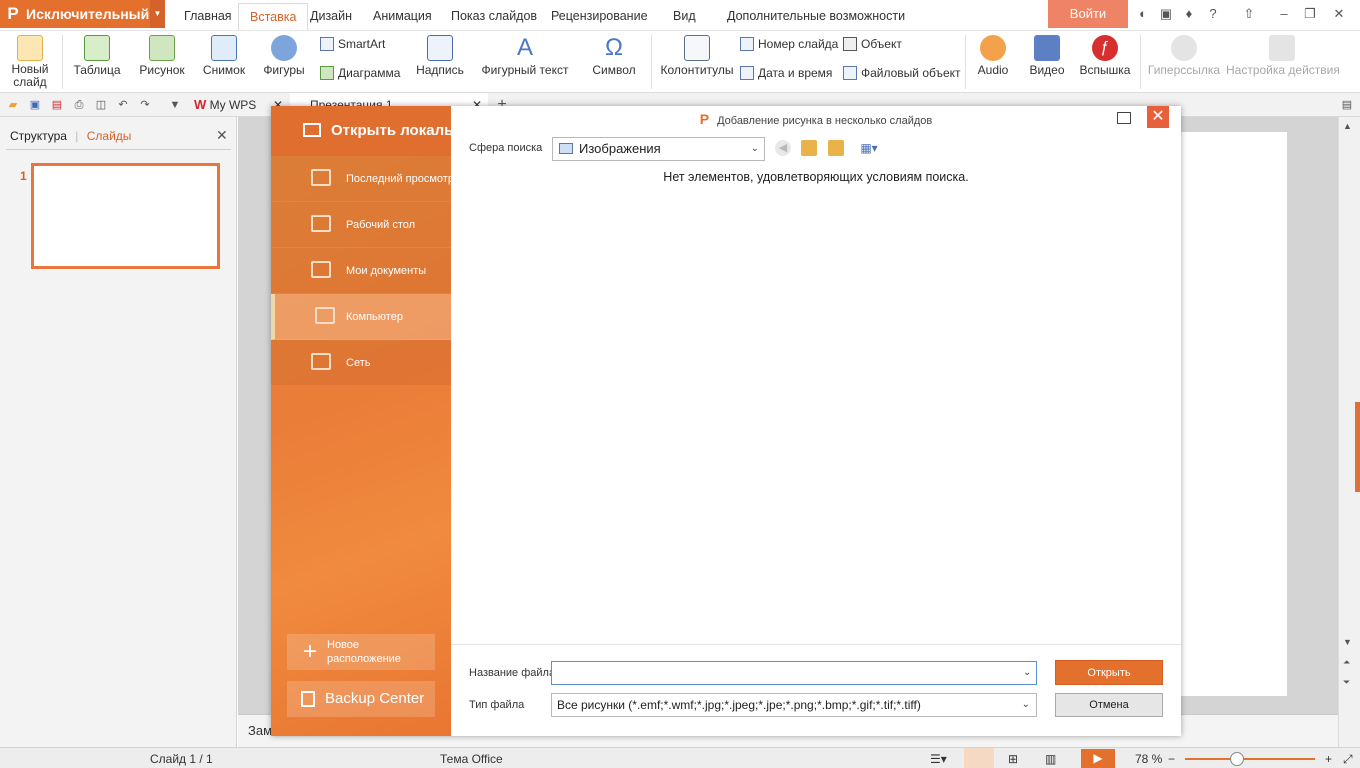 This screenshot has height=768, width=1360. Describe the element at coordinates (125, 216) in the screenshot. I see `slide-thumbnail` at that location.